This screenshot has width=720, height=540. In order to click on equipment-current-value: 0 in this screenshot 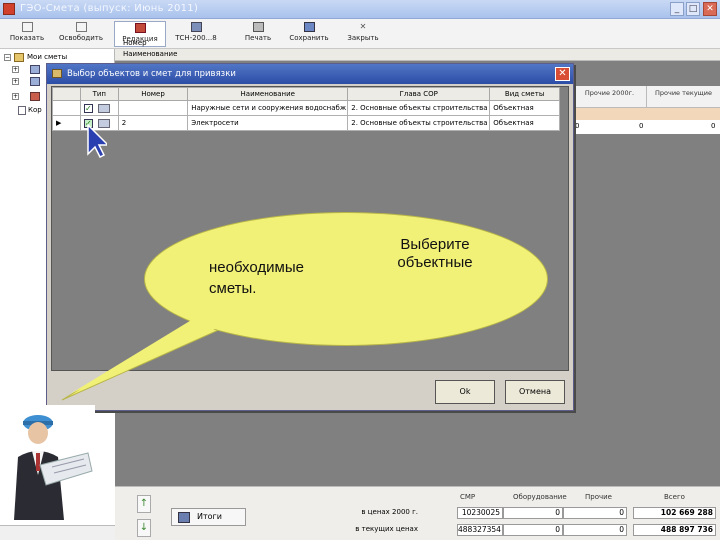, I will do `click(533, 530)`.